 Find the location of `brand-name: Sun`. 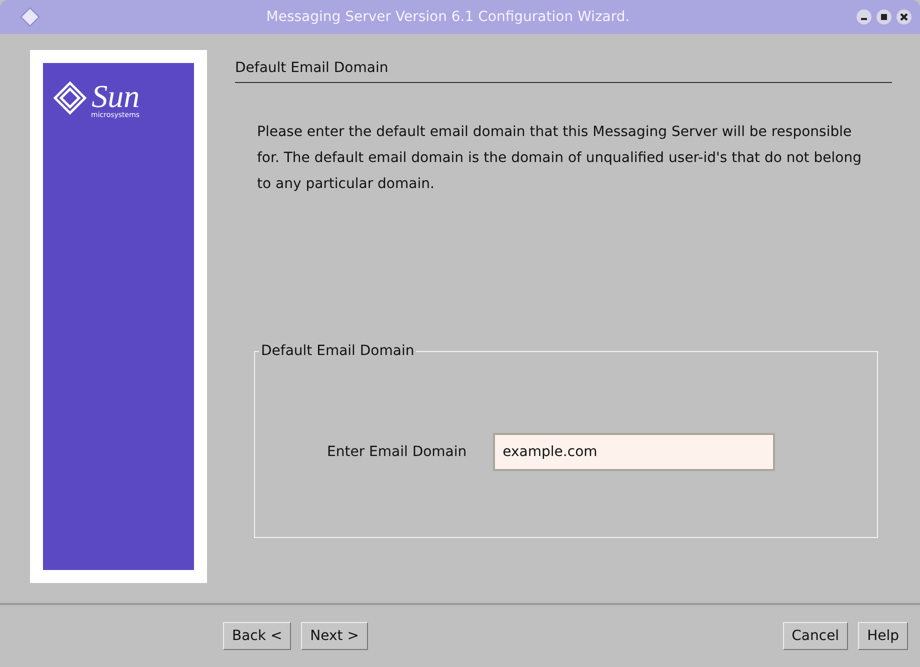

brand-name: Sun is located at coordinates (116, 96).